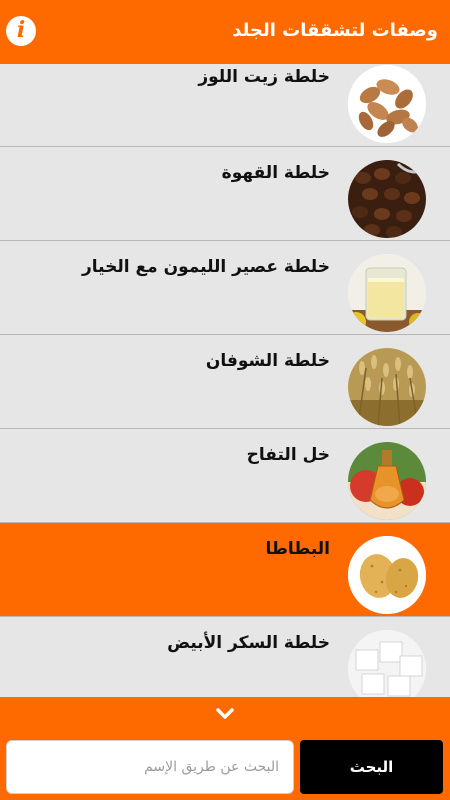  I want to click on expand-toggle, so click(225, 715).